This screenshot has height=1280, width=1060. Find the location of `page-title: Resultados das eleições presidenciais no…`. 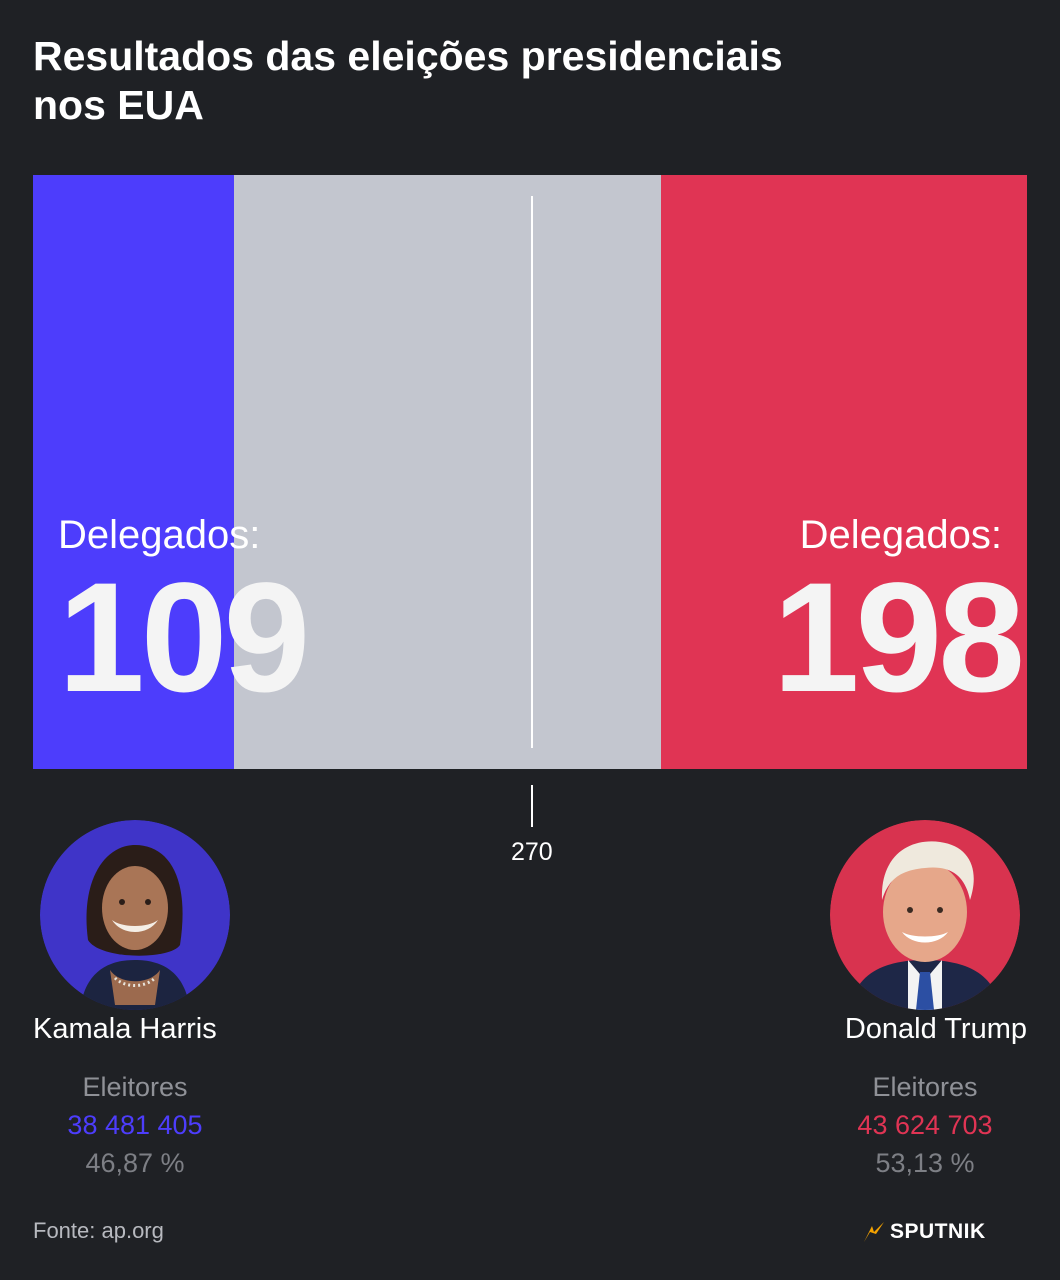

page-title: Resultados das eleições presidenciais no… is located at coordinates (533, 81).